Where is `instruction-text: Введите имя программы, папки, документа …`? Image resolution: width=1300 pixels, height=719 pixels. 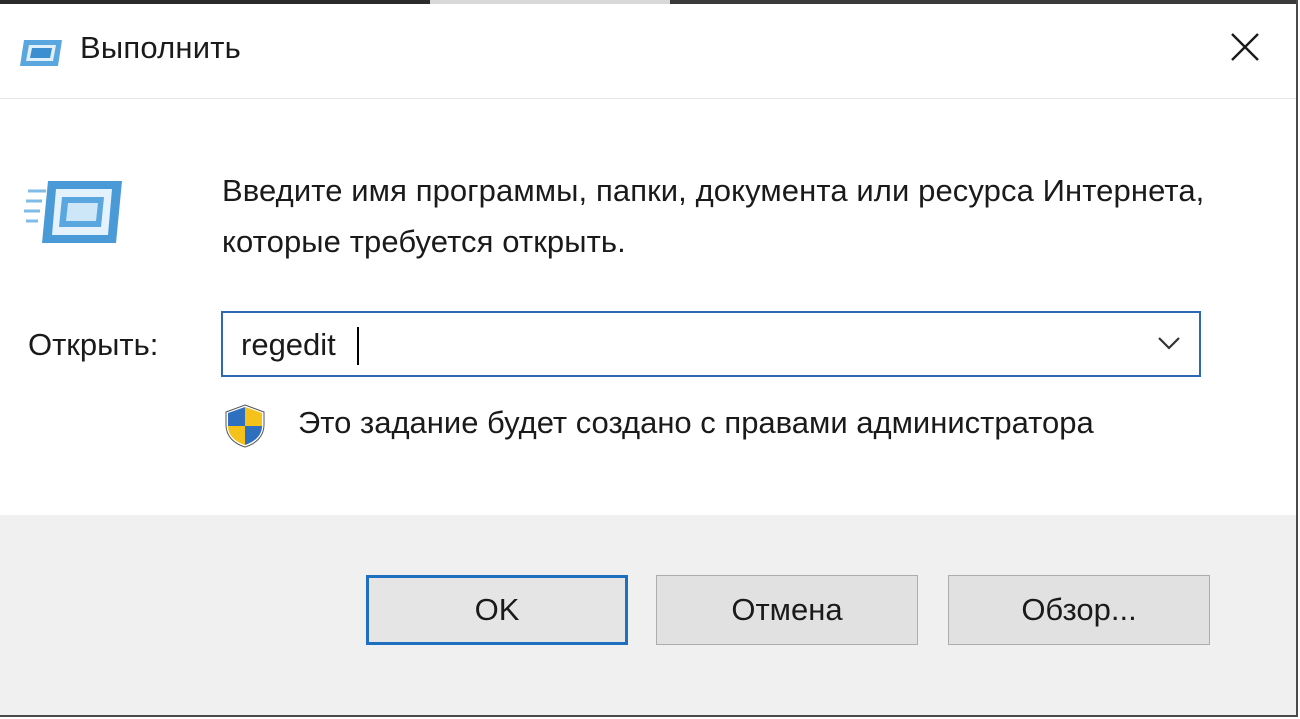
instruction-text: Введите имя программы, папки, документа … is located at coordinates (713, 216).